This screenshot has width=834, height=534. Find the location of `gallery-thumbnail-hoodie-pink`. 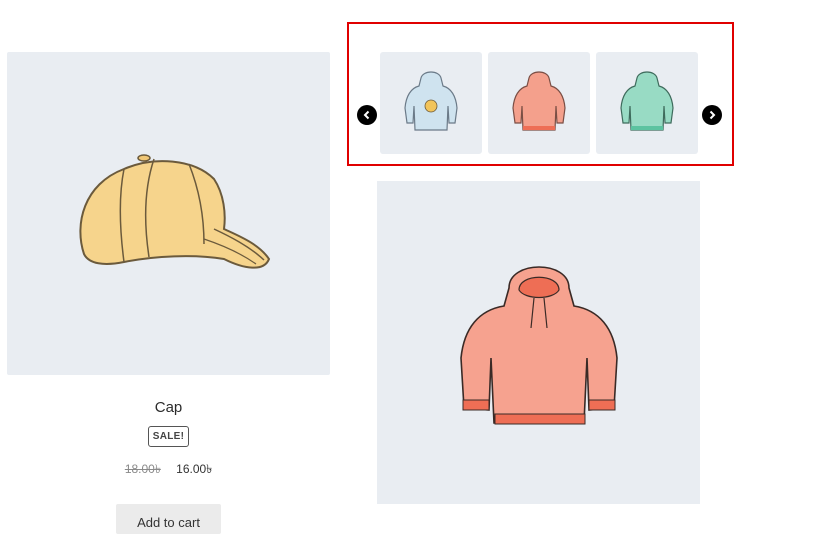

gallery-thumbnail-hoodie-pink is located at coordinates (539, 103).